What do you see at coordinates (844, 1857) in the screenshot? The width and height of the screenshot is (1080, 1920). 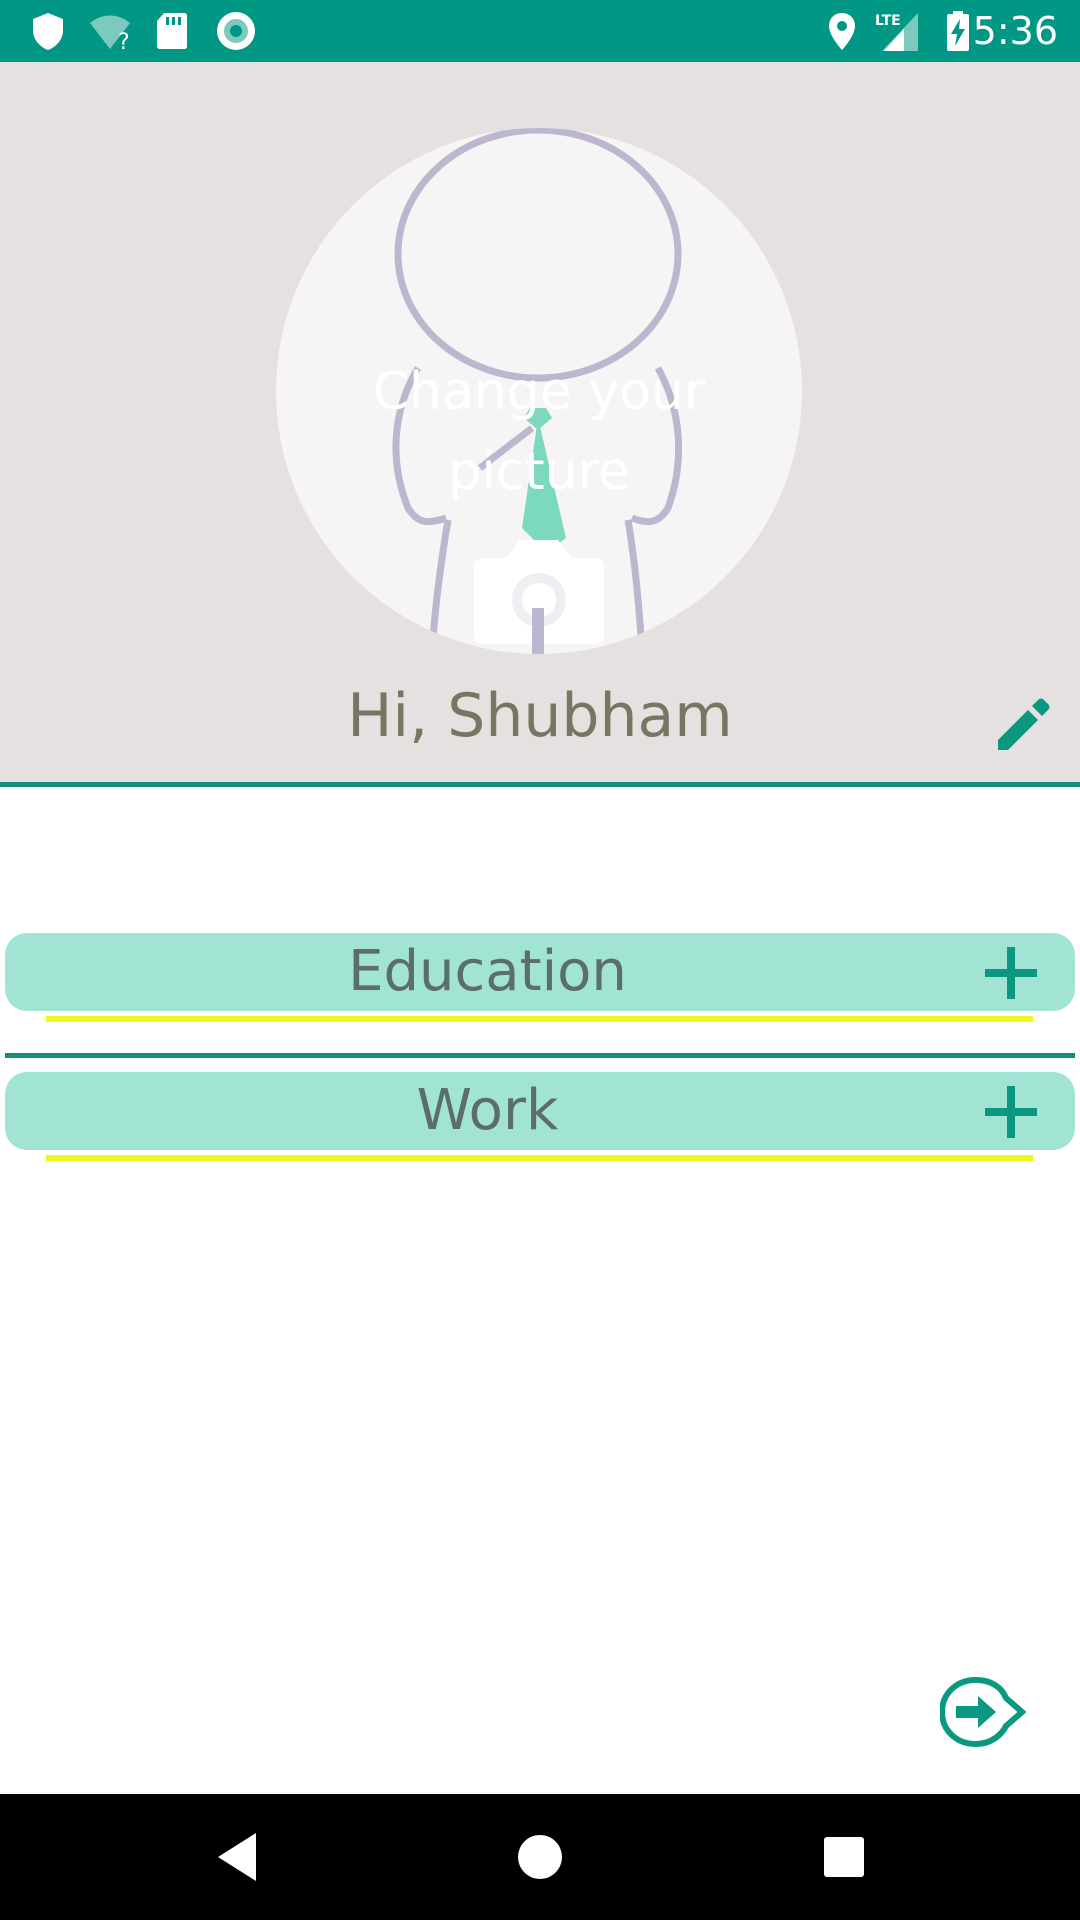 I see `recents-icon` at bounding box center [844, 1857].